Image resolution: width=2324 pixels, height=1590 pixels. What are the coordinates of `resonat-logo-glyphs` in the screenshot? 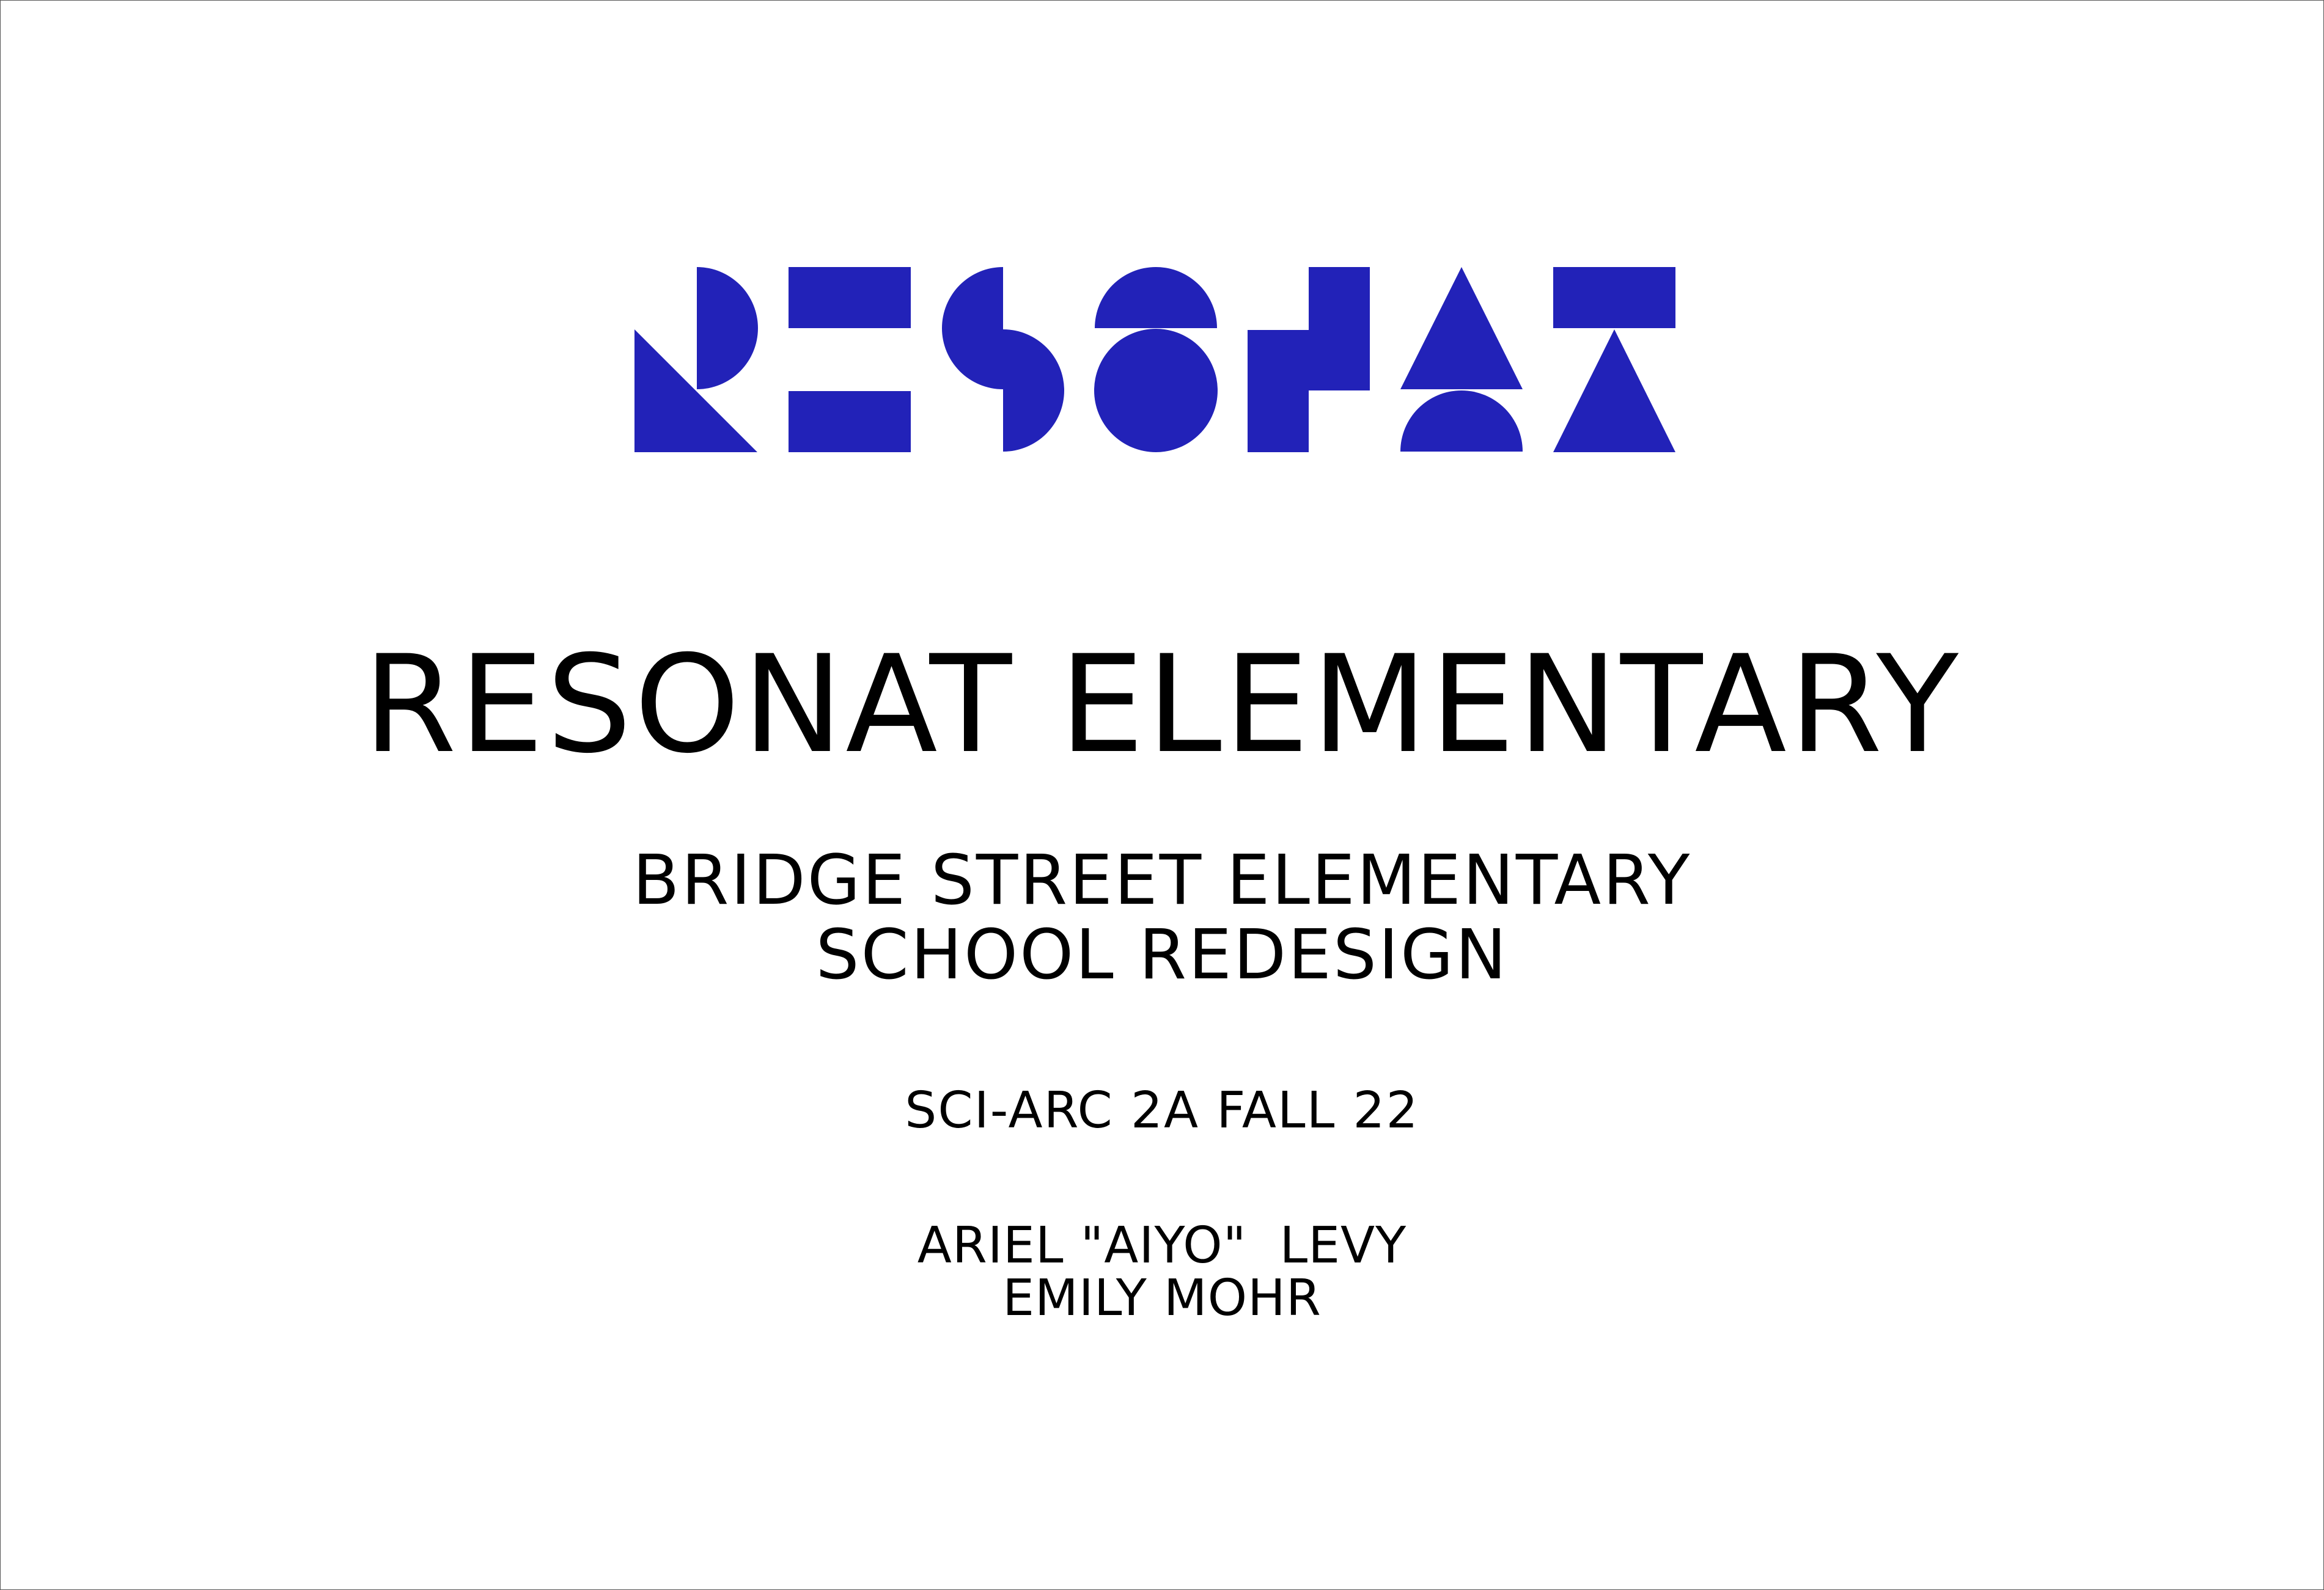 It's located at (1154, 359).